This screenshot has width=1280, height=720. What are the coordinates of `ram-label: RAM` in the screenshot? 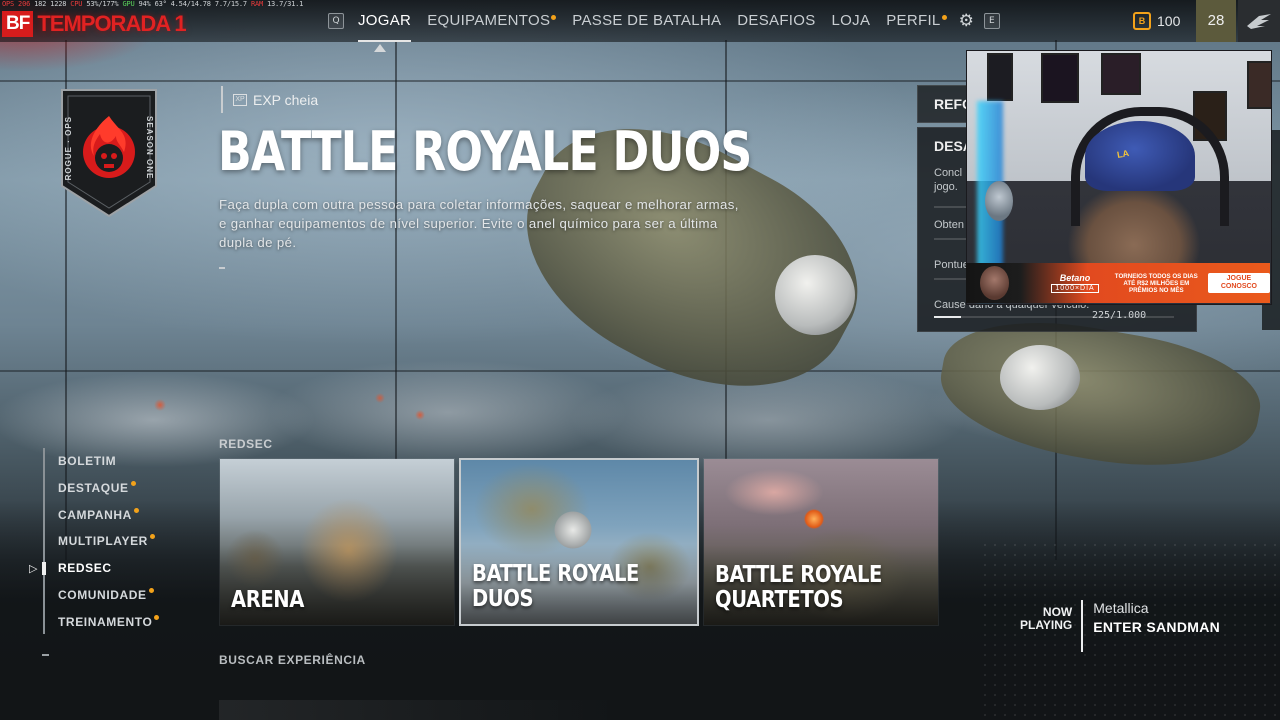 It's located at (257, 4).